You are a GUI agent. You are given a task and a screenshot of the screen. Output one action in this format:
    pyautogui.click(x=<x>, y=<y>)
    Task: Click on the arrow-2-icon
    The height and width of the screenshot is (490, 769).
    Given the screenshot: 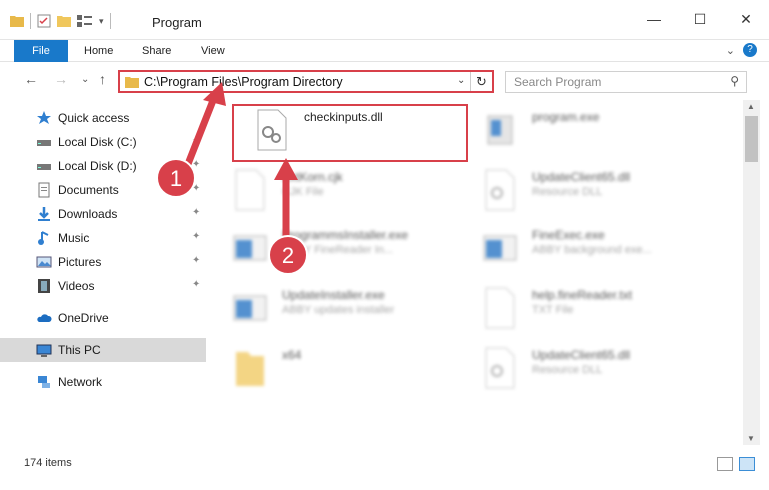 What is the action you would take?
    pyautogui.click(x=286, y=198)
    